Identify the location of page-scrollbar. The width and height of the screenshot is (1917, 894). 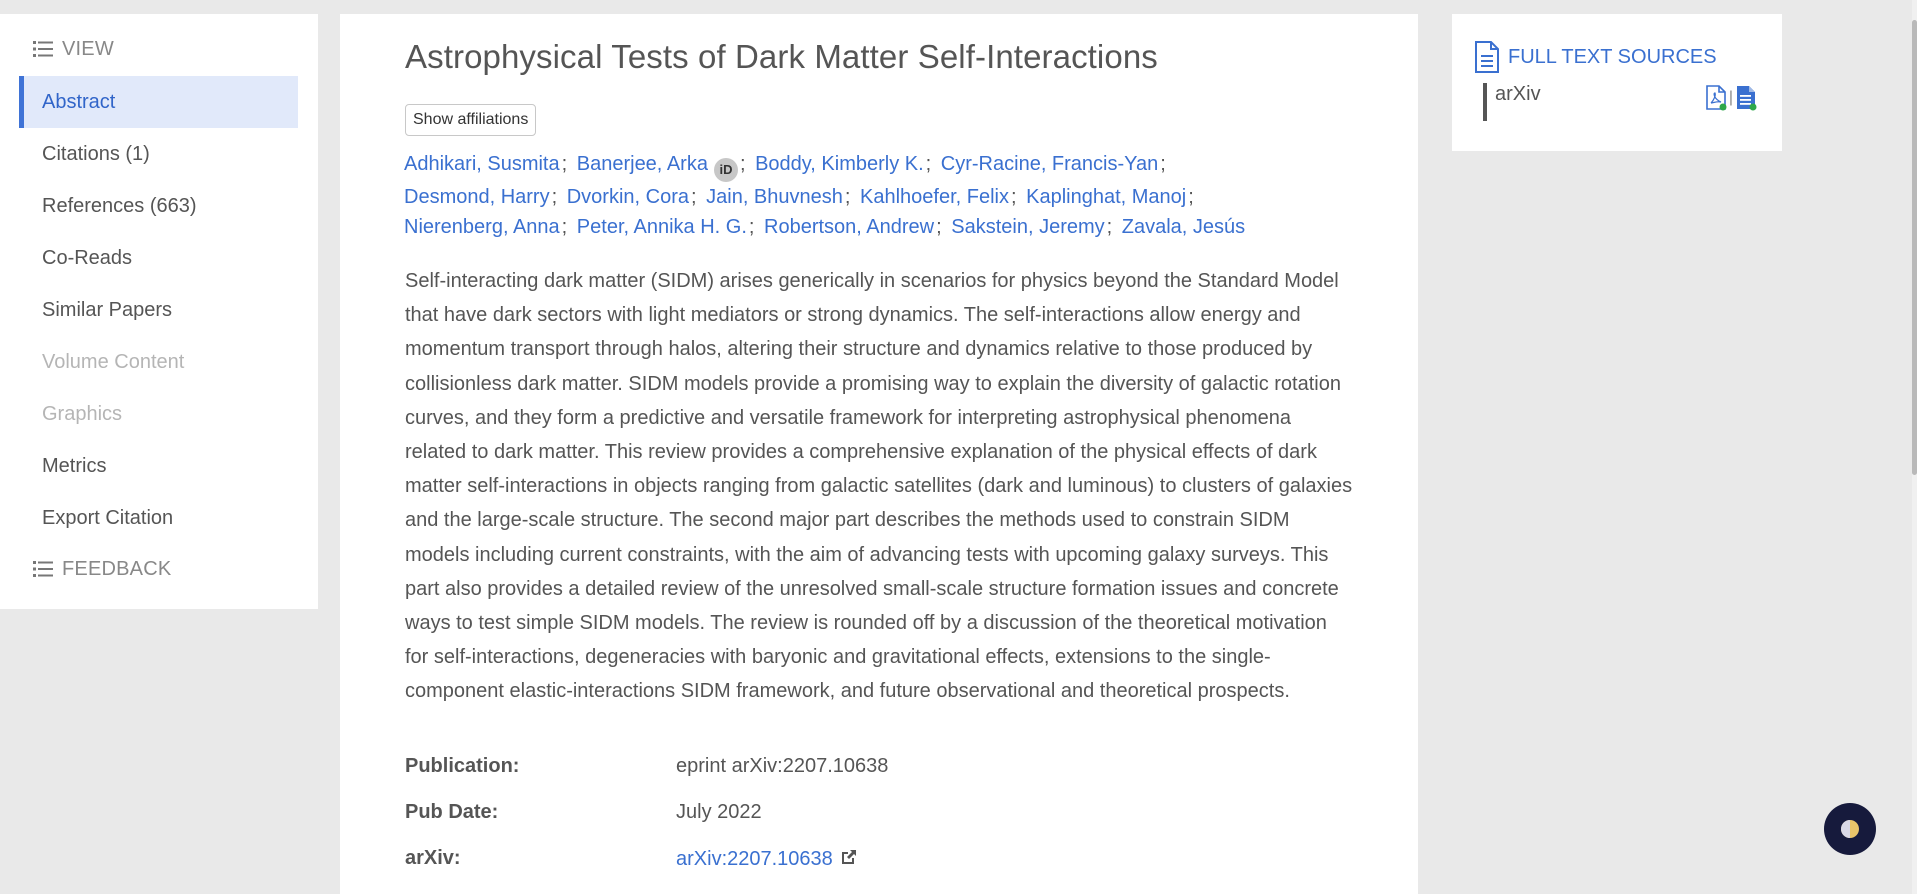
(1914, 447).